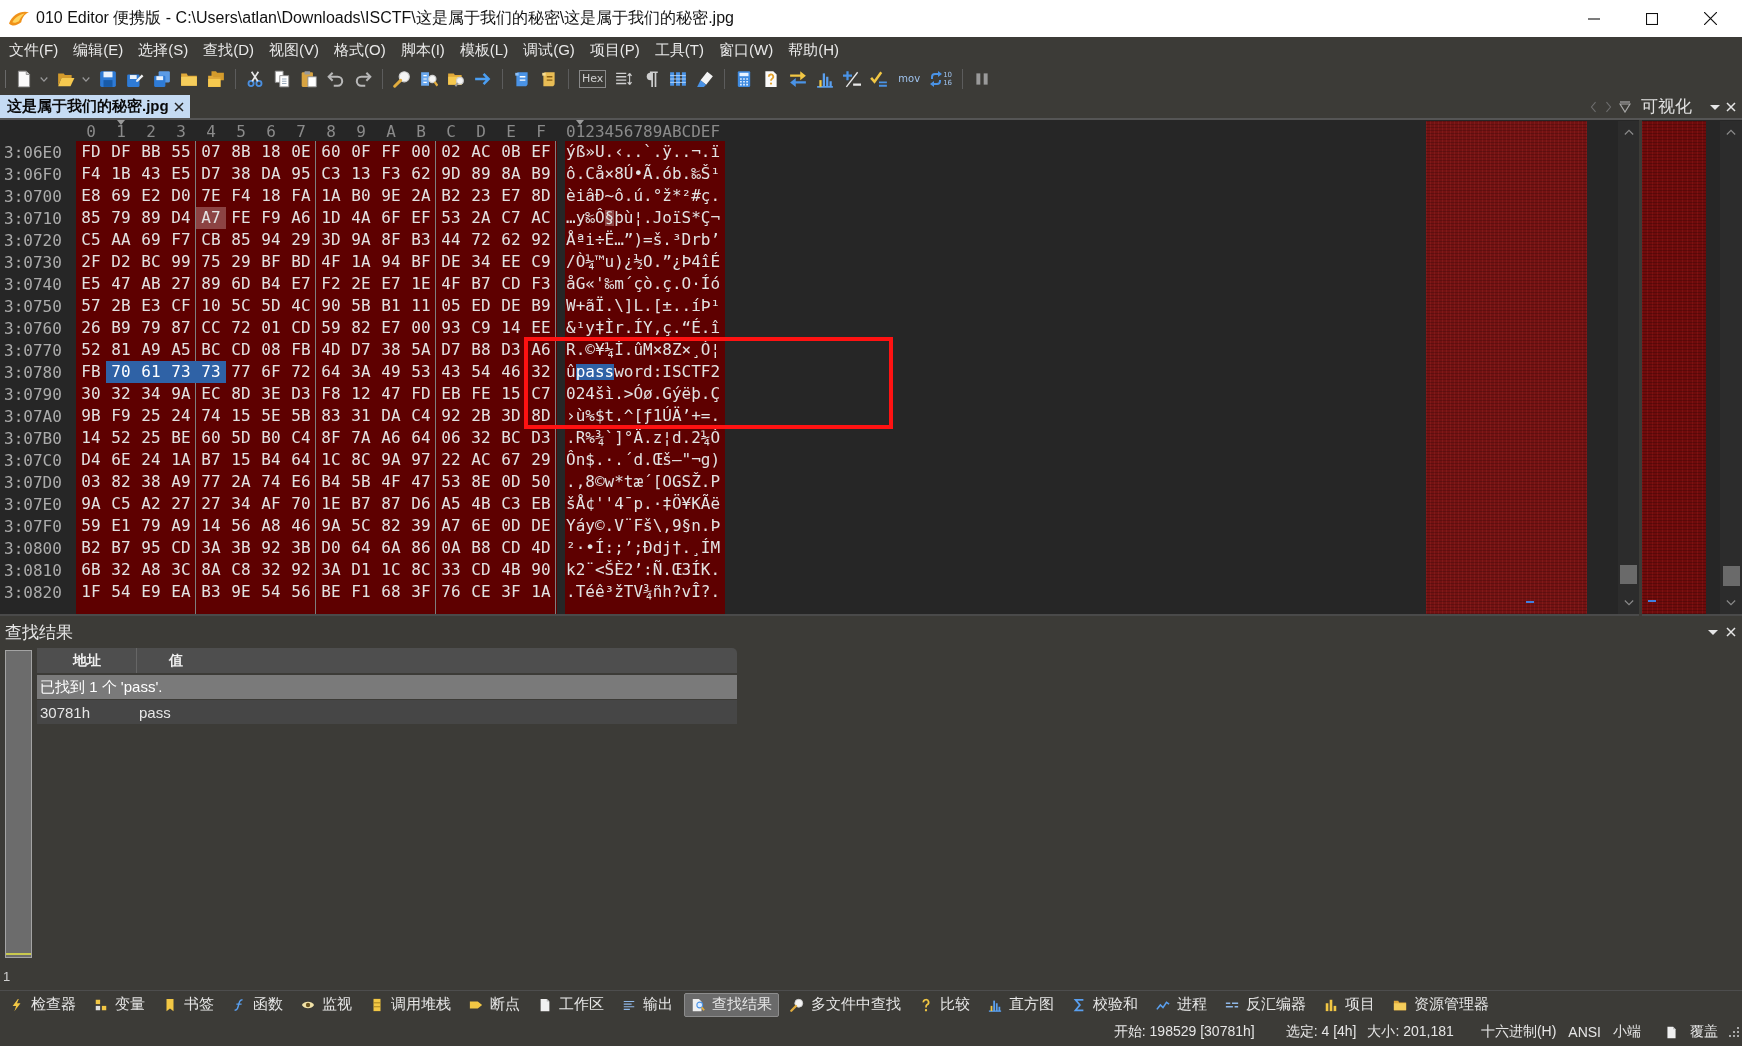 The image size is (1742, 1046). I want to click on panel-tab: 变量, so click(119, 1004).